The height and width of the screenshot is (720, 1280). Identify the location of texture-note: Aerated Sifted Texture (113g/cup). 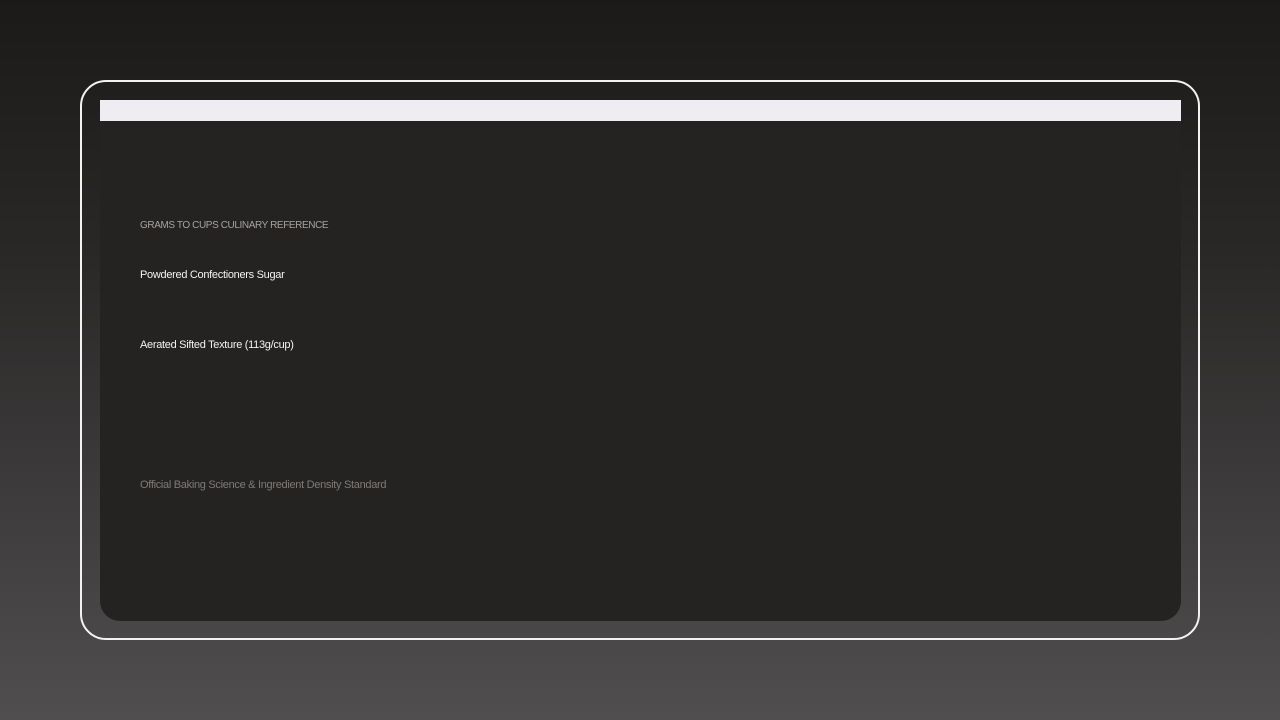
(217, 345).